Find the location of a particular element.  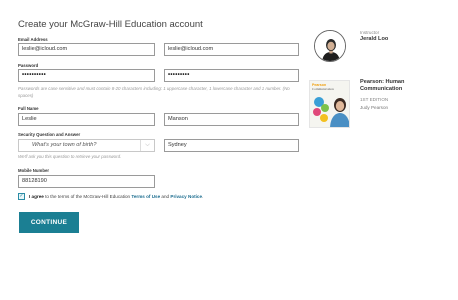

last-name-field: Manson is located at coordinates (231, 119).